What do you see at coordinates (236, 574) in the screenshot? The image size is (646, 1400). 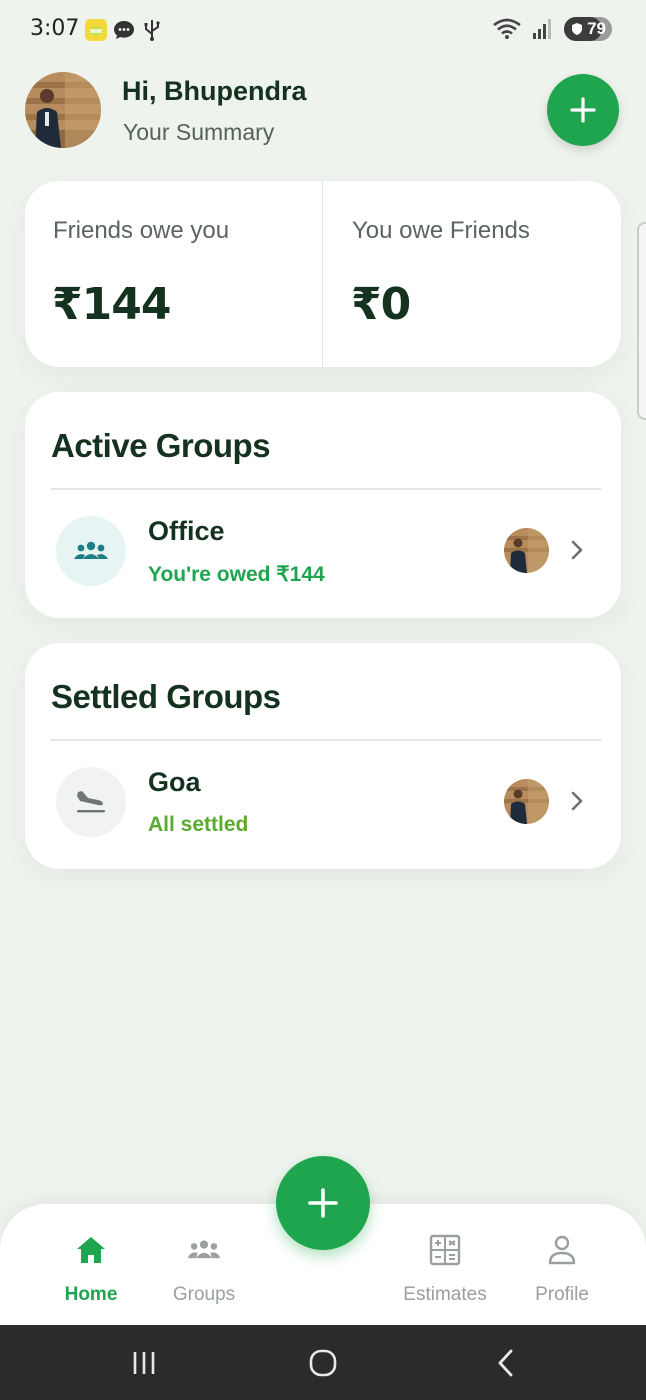 I see `group-status: You're owed ₹144` at bounding box center [236, 574].